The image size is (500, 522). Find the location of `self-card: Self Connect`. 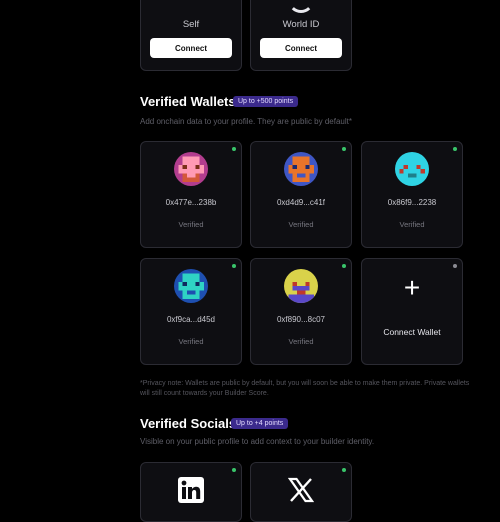

self-card: Self Connect is located at coordinates (191, 35).